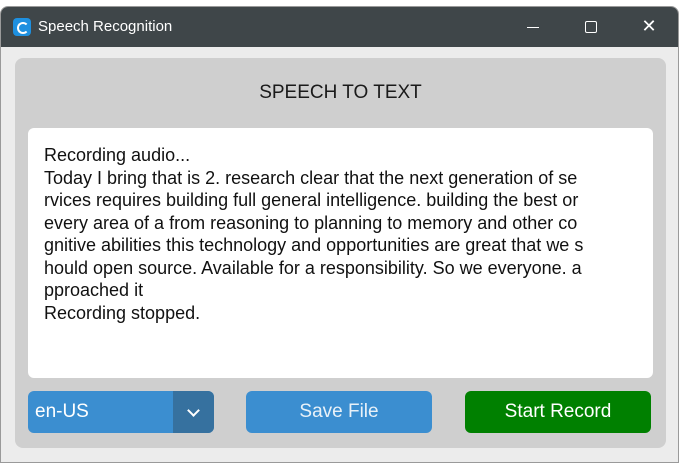  What do you see at coordinates (339, 27) in the screenshot?
I see `title-bar: Speech Recognition ✕` at bounding box center [339, 27].